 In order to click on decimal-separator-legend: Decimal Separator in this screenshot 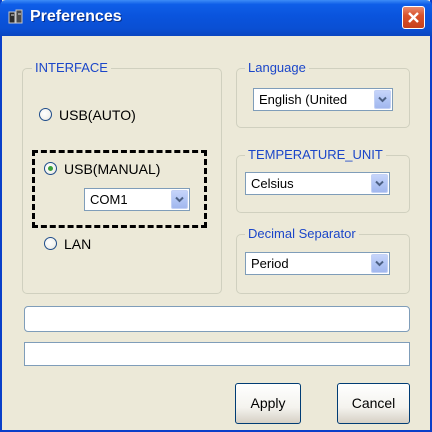, I will do `click(302, 234)`.